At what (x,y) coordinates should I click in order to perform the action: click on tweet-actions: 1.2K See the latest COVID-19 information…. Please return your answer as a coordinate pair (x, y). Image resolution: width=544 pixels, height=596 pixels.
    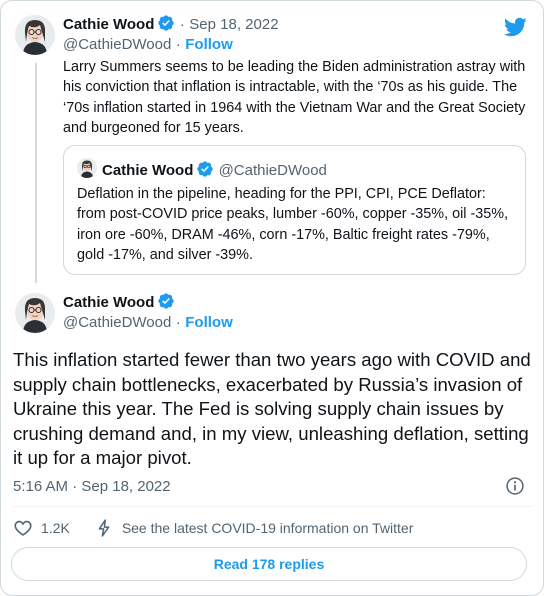
    Looking at the image, I should click on (213, 528).